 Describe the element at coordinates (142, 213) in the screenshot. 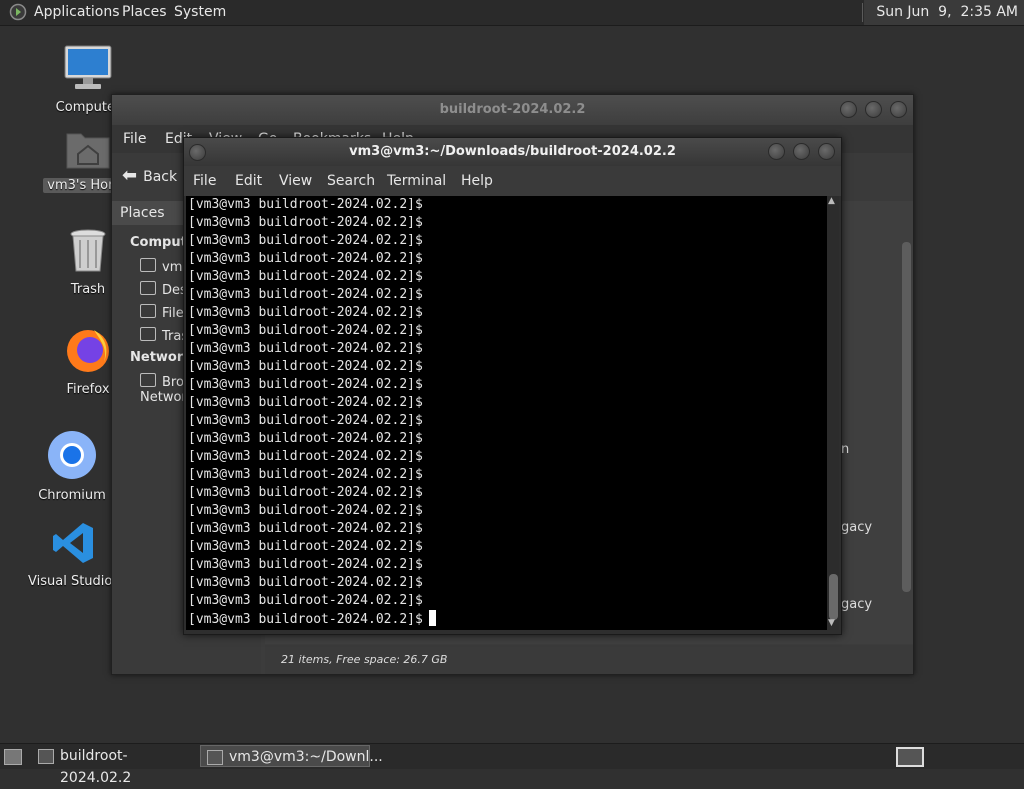

I see `sidebar-header-label: Places` at that location.